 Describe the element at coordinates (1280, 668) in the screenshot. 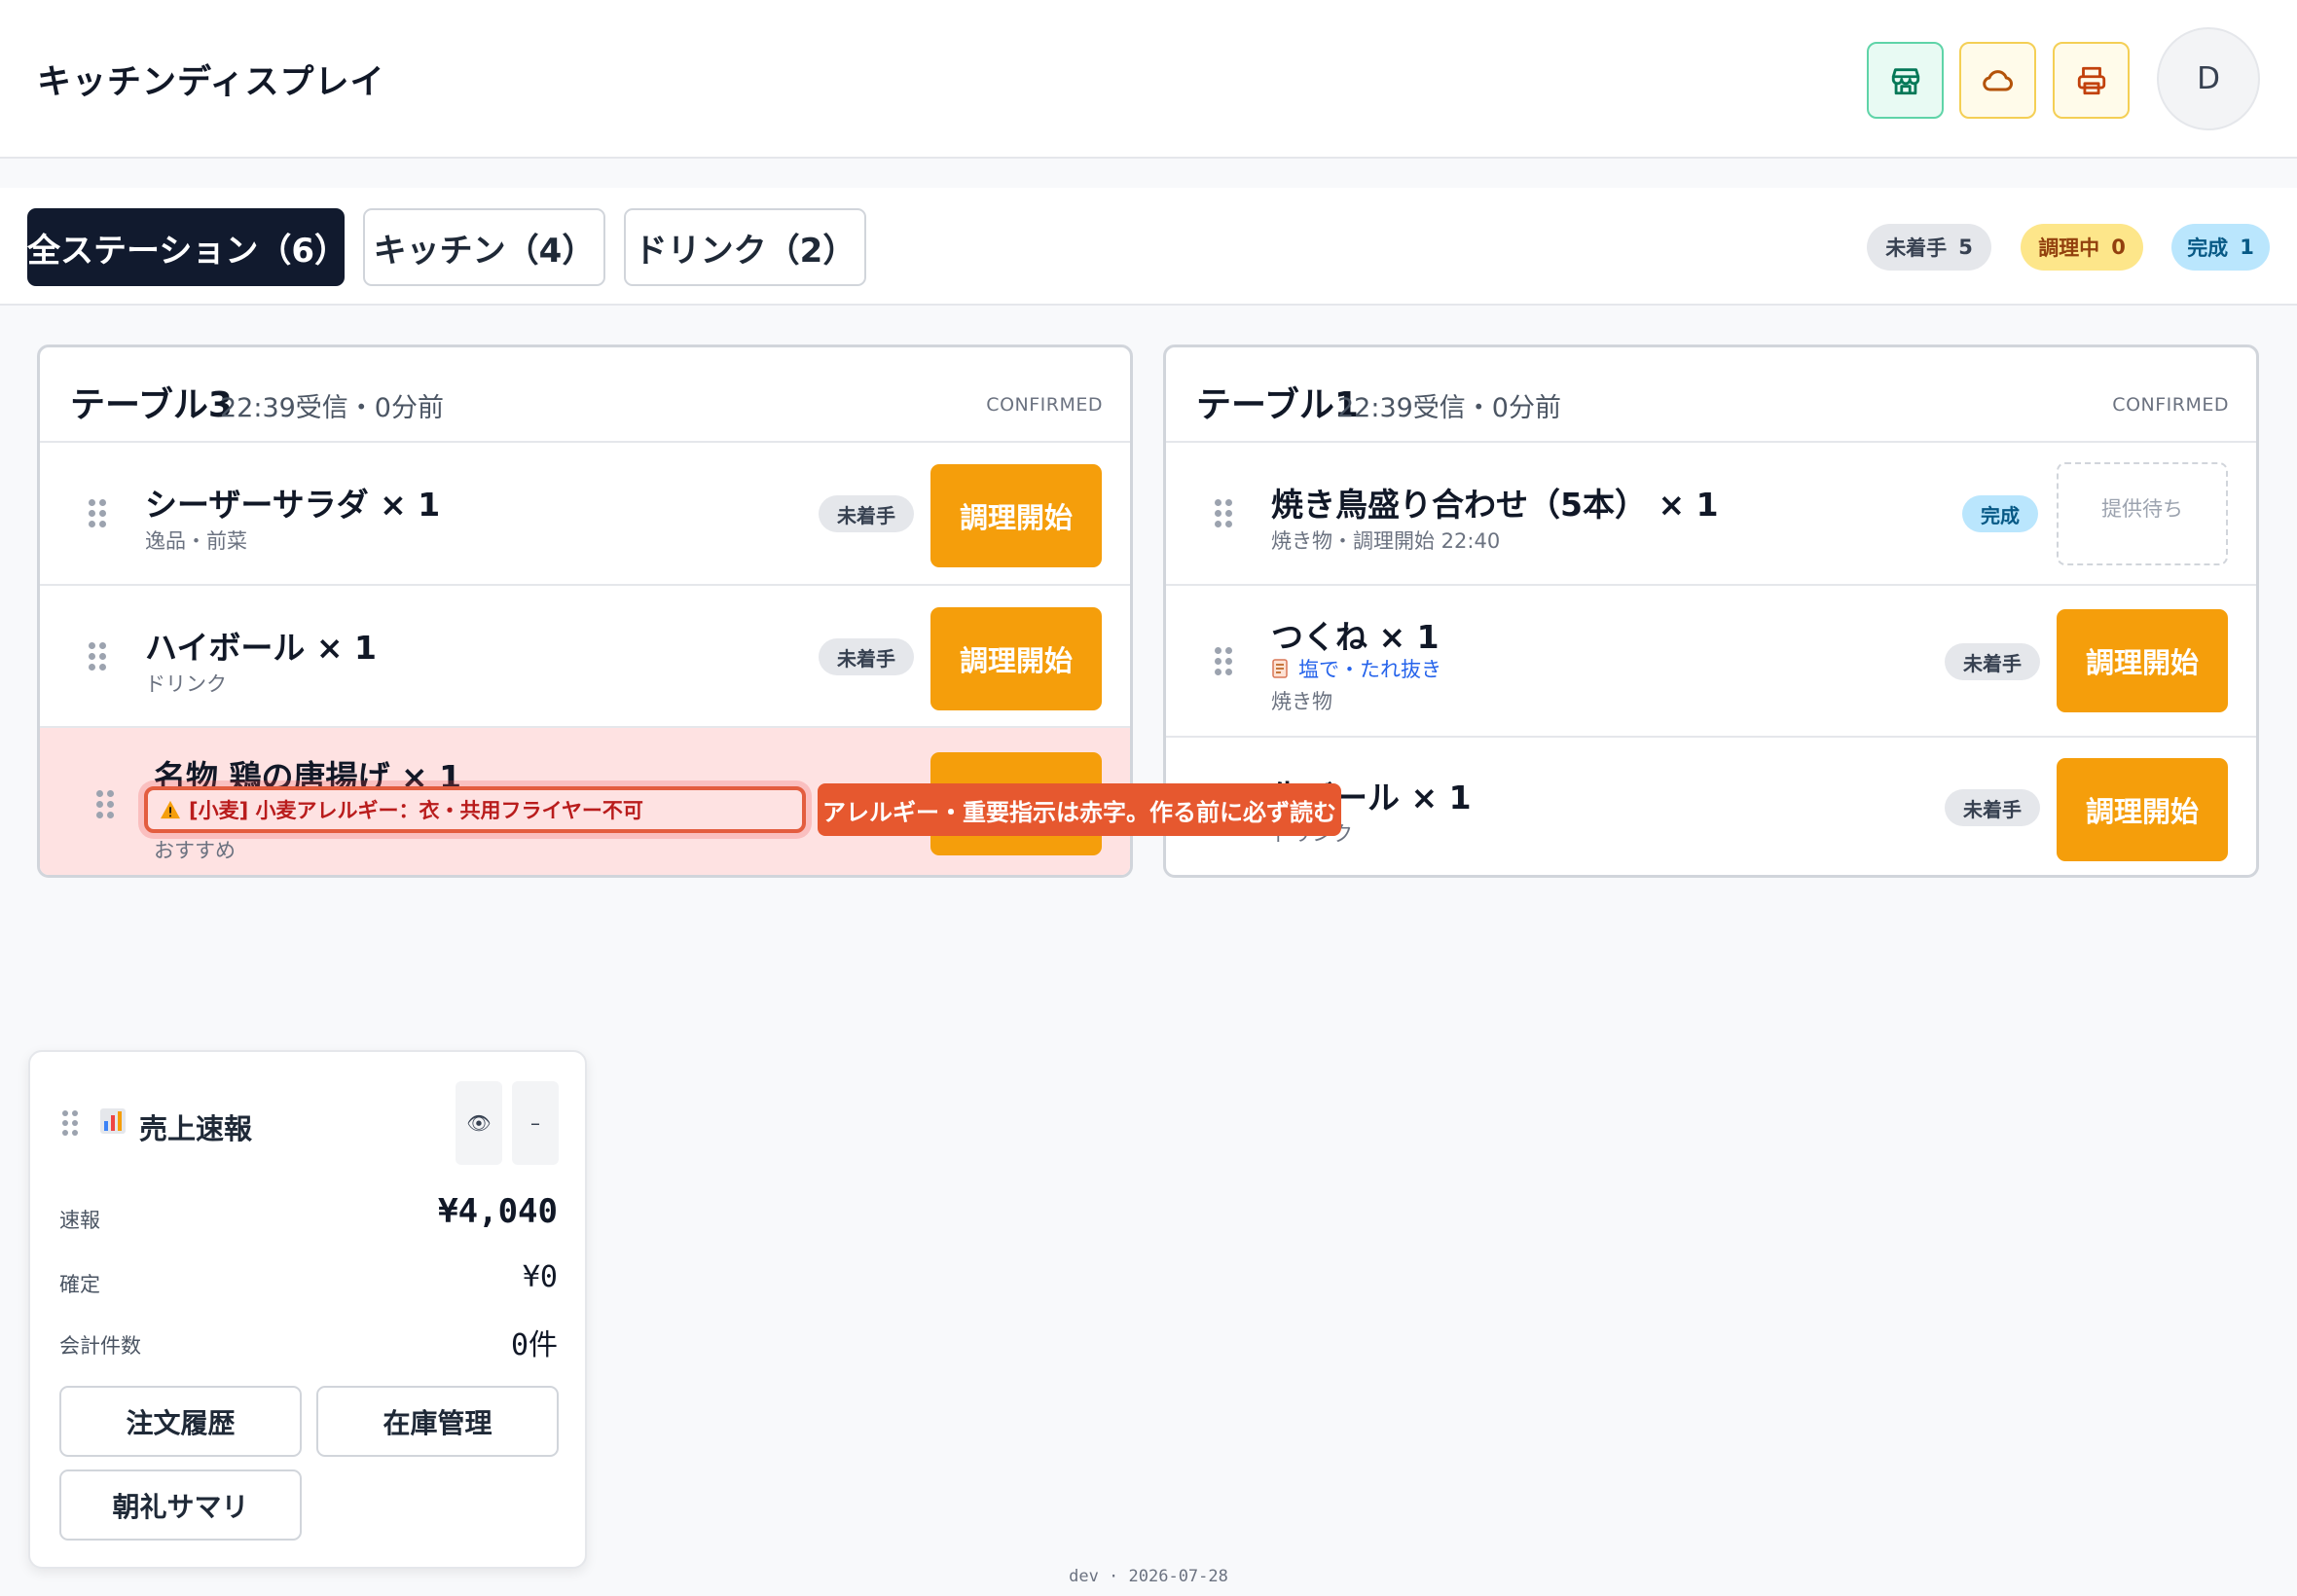

I see `memo-icon` at that location.